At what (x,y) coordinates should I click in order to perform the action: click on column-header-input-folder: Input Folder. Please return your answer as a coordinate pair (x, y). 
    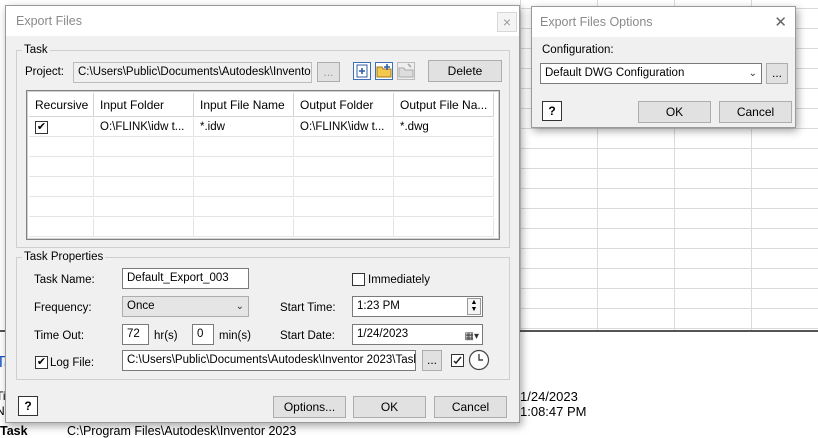
    Looking at the image, I should click on (144, 105).